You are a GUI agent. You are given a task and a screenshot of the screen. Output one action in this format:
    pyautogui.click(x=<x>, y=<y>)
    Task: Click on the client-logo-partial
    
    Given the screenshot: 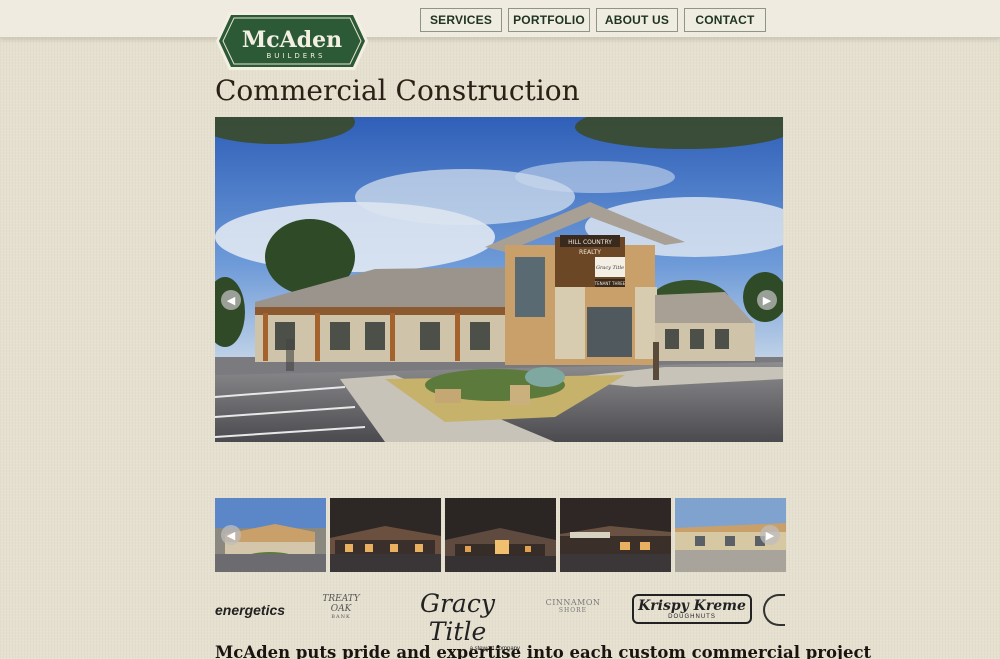 What is the action you would take?
    pyautogui.click(x=774, y=610)
    